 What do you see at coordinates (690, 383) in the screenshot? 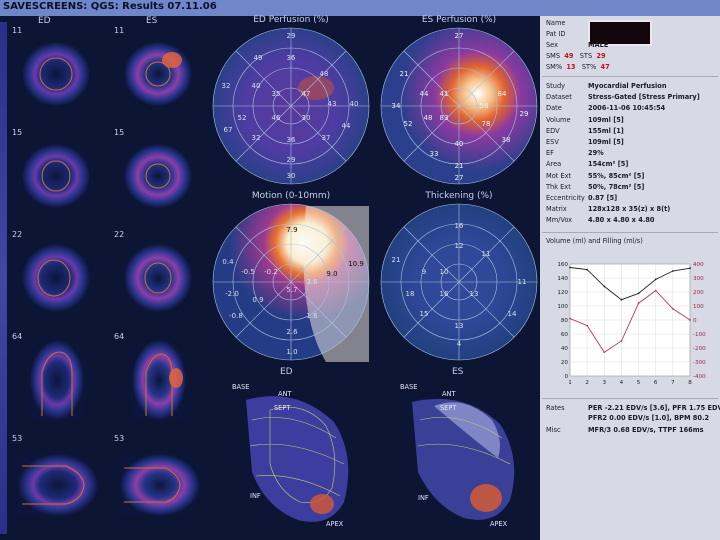
I see `x-tick-label: 8` at bounding box center [690, 383].